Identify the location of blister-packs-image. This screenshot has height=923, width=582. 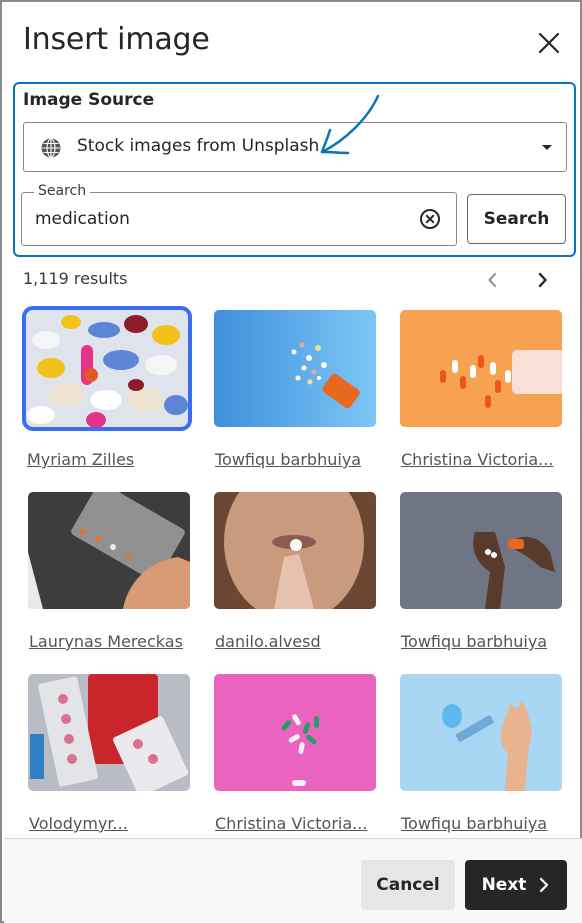
(109, 732).